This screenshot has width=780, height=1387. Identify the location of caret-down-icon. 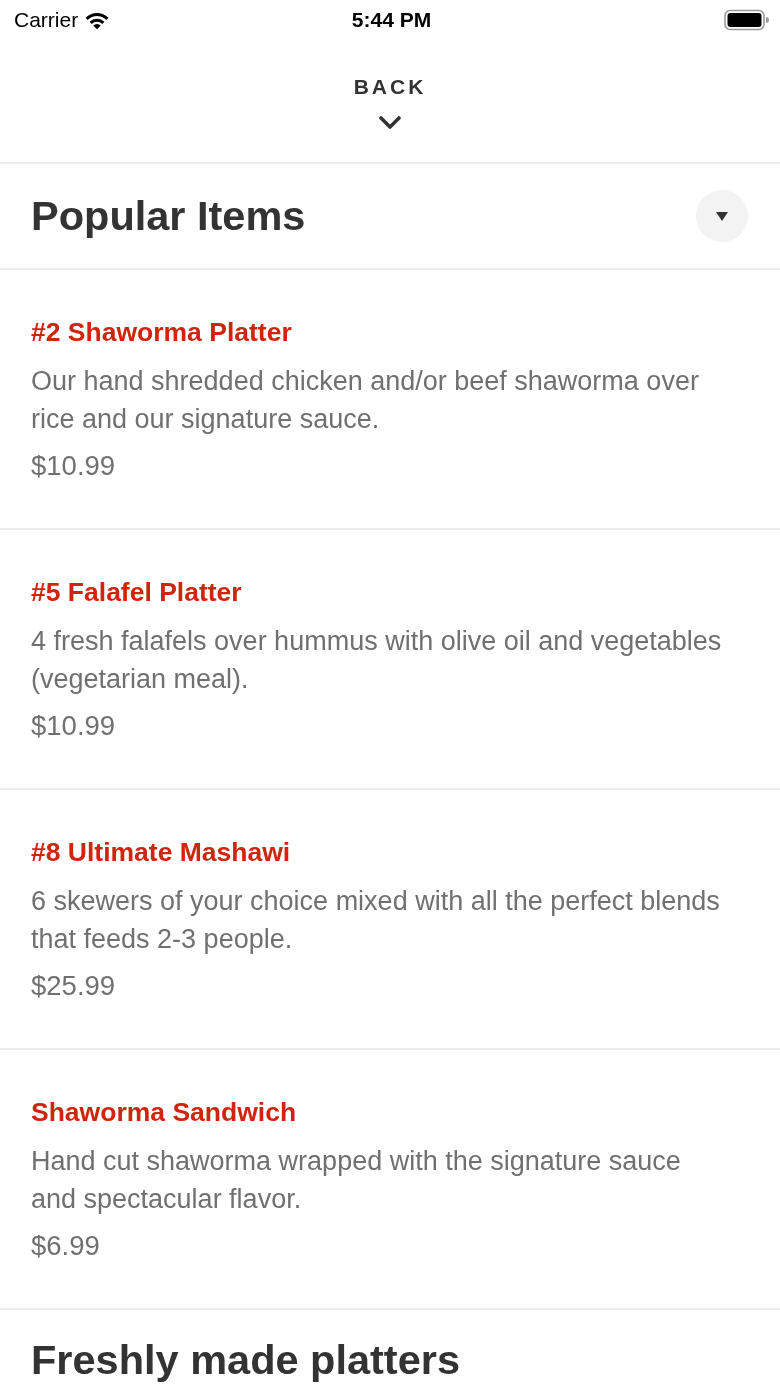
(722, 216).